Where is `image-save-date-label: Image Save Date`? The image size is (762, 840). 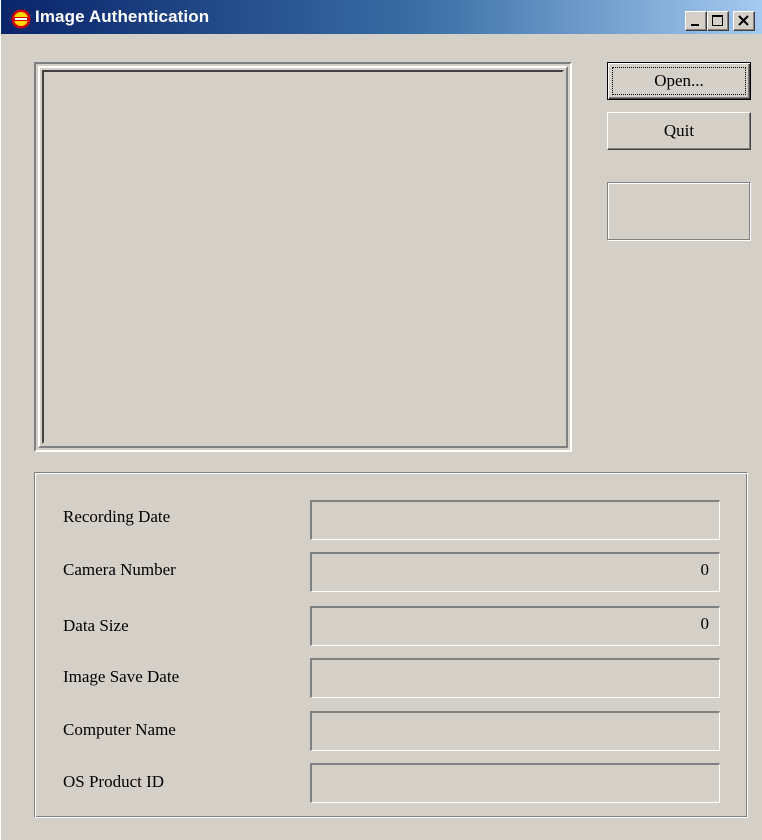 image-save-date-label: Image Save Date is located at coordinates (121, 676).